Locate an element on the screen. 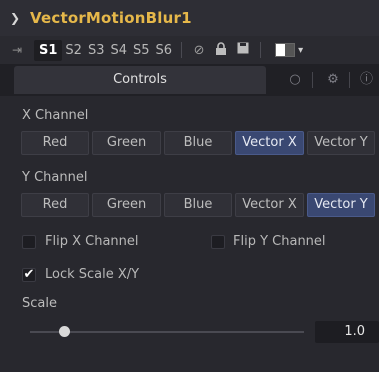 This screenshot has height=372, width=379. x-channel-red-button: Red is located at coordinates (55, 143).